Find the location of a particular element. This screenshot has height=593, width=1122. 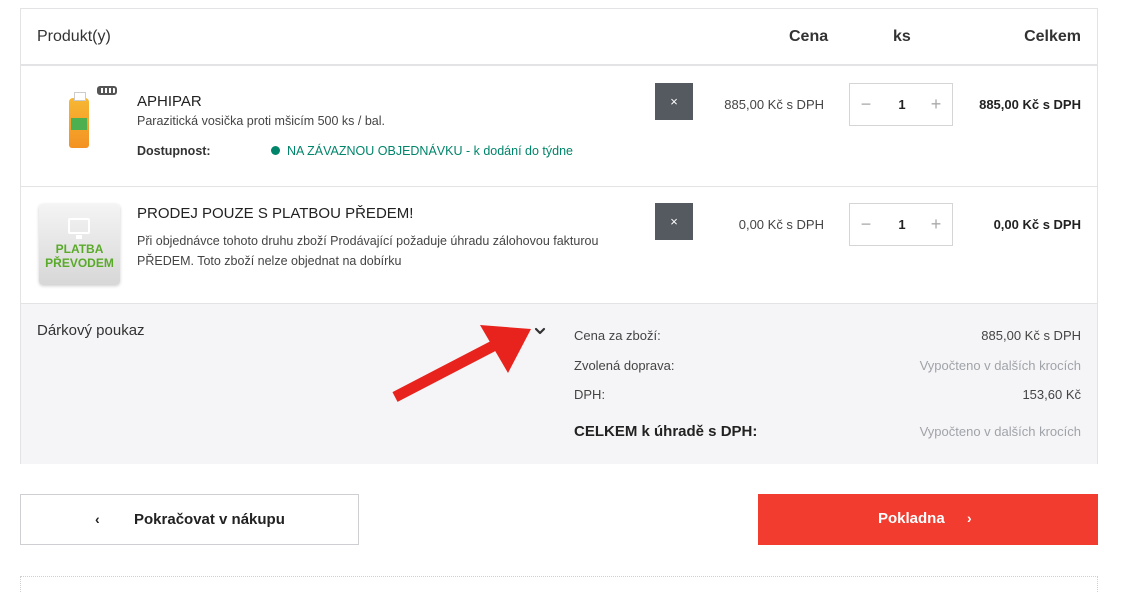

next-section is located at coordinates (559, 584).